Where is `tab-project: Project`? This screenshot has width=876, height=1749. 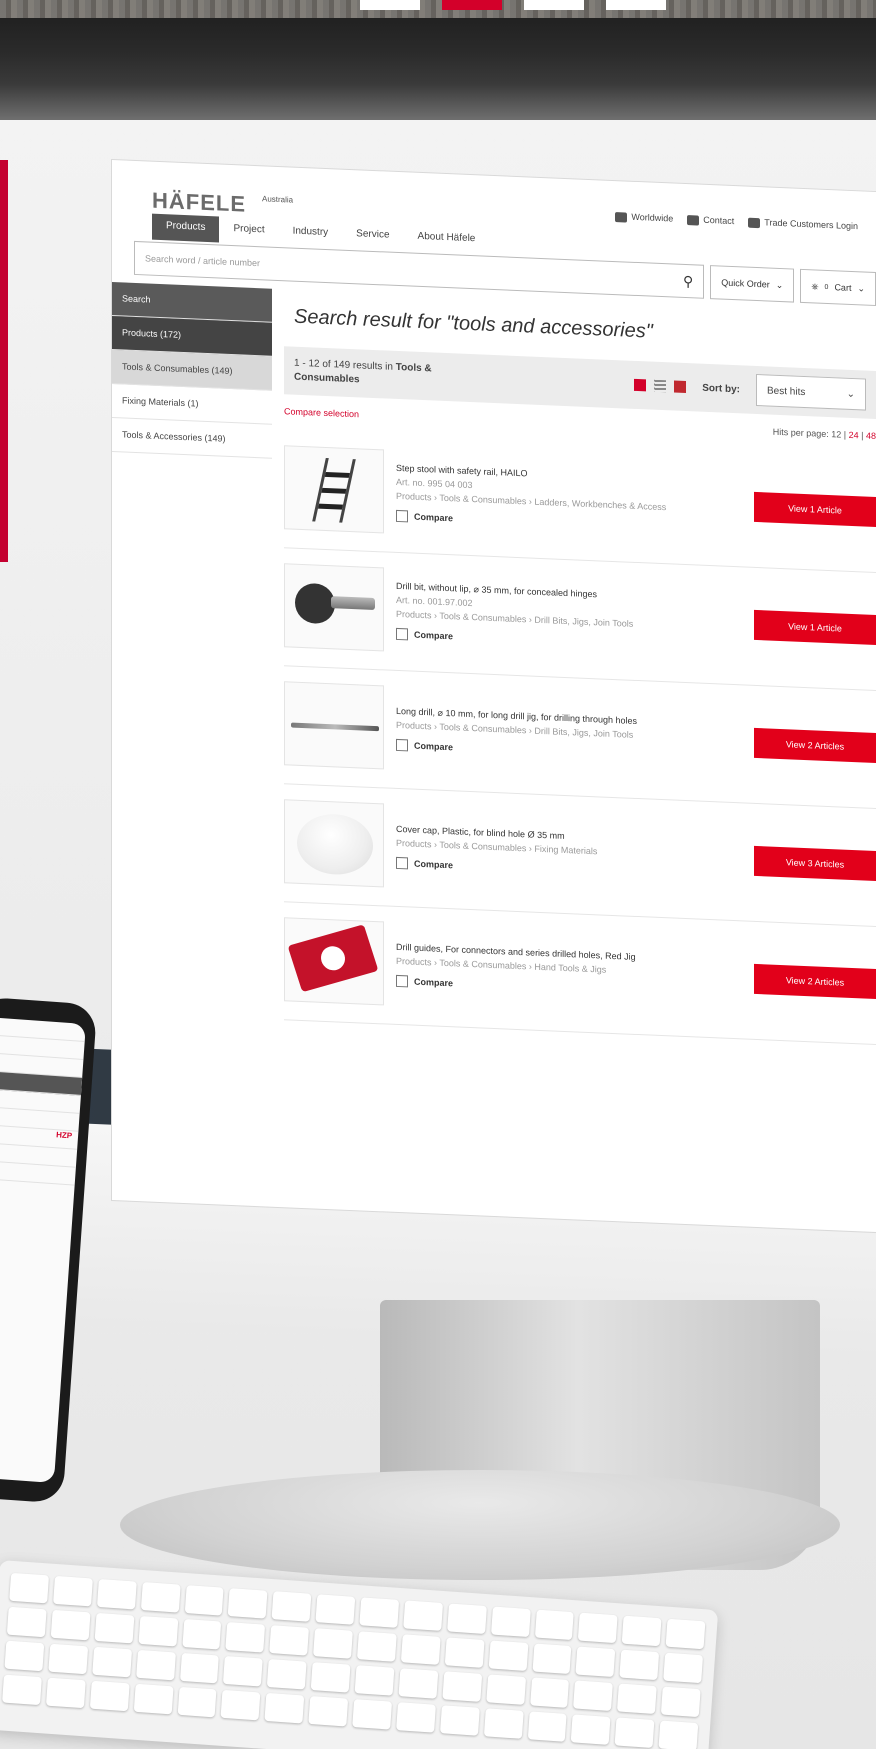
tab-project: Project is located at coordinates (248, 231).